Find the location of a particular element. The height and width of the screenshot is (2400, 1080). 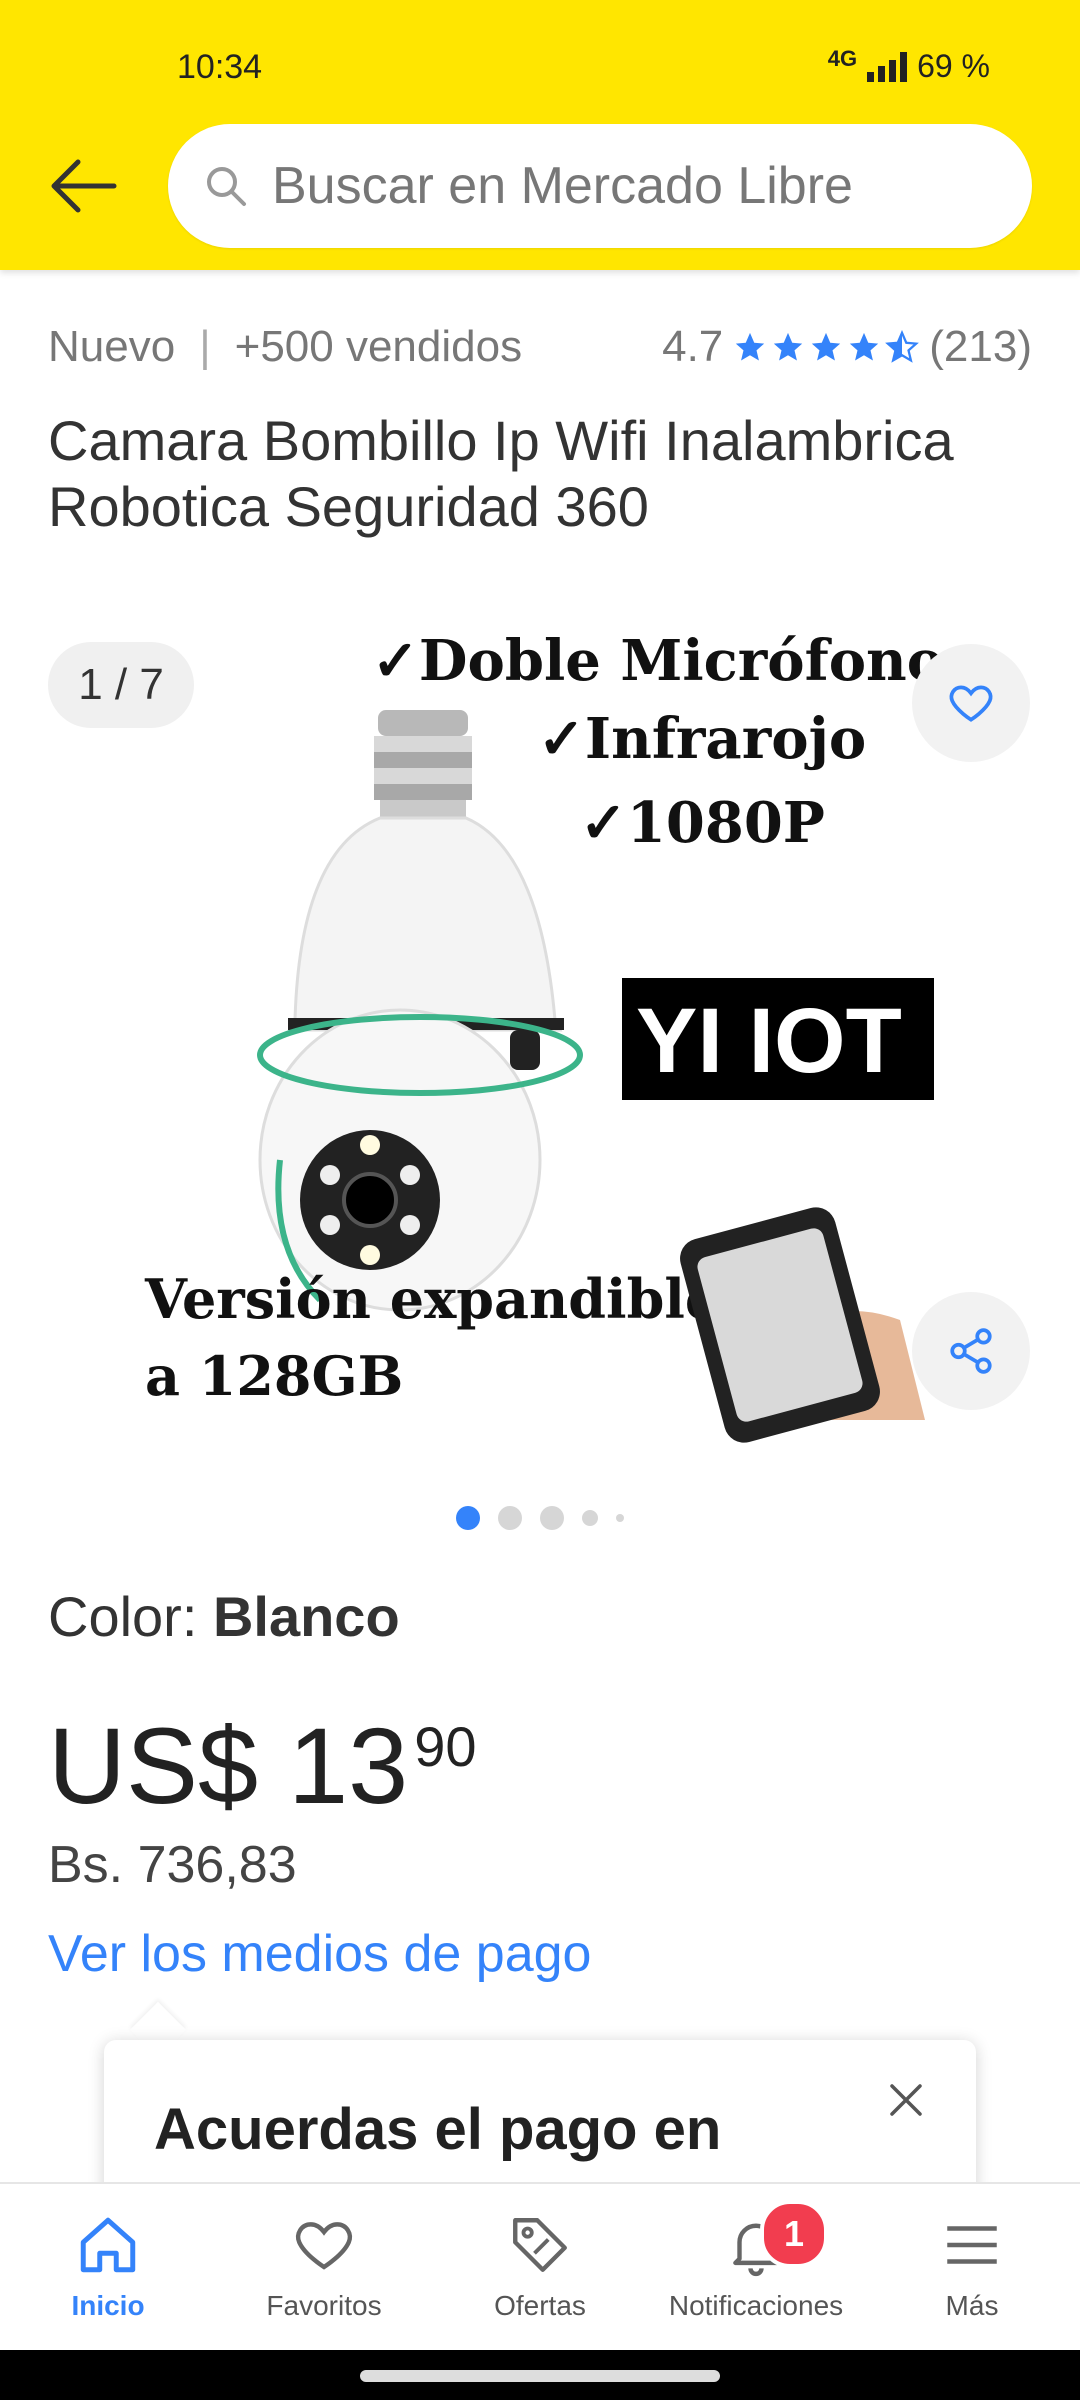

nav-ofertas: Ofertas is located at coordinates (540, 2268).